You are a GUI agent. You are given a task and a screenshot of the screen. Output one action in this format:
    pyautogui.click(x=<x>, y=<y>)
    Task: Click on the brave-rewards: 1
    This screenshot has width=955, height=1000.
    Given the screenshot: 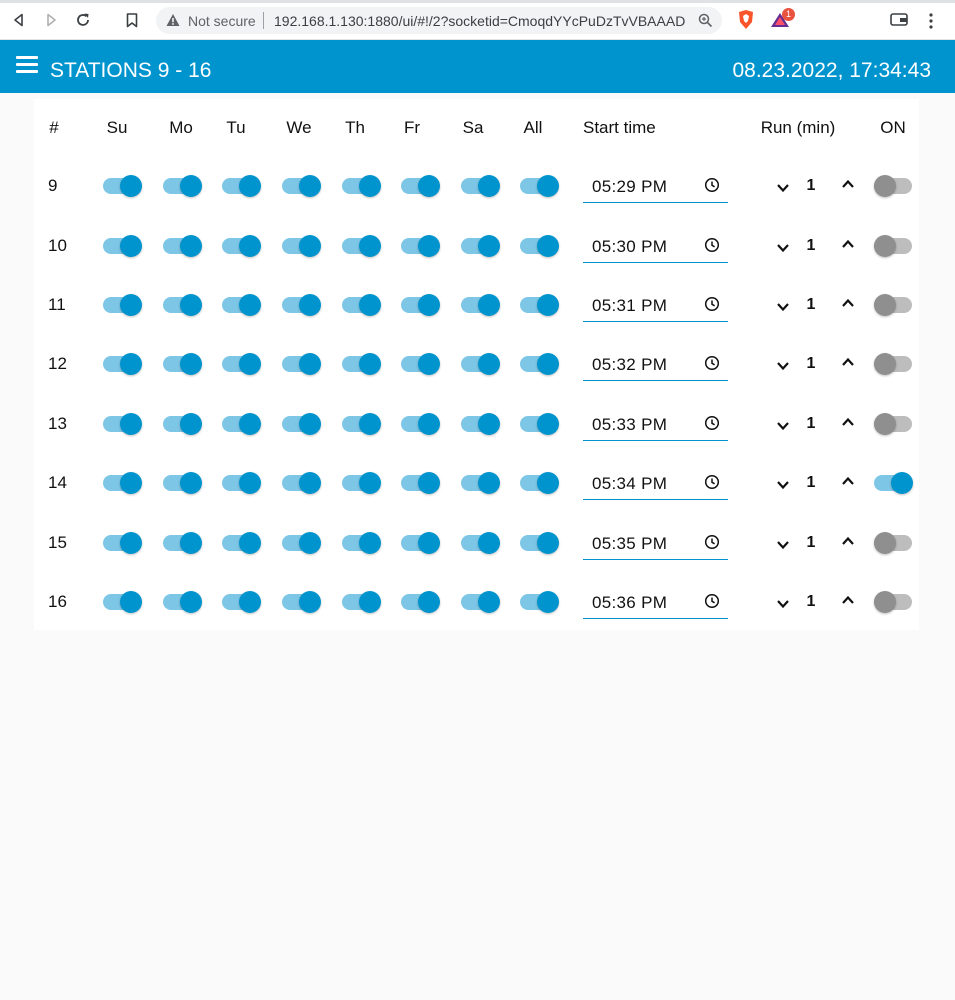 What is the action you would take?
    pyautogui.click(x=782, y=21)
    